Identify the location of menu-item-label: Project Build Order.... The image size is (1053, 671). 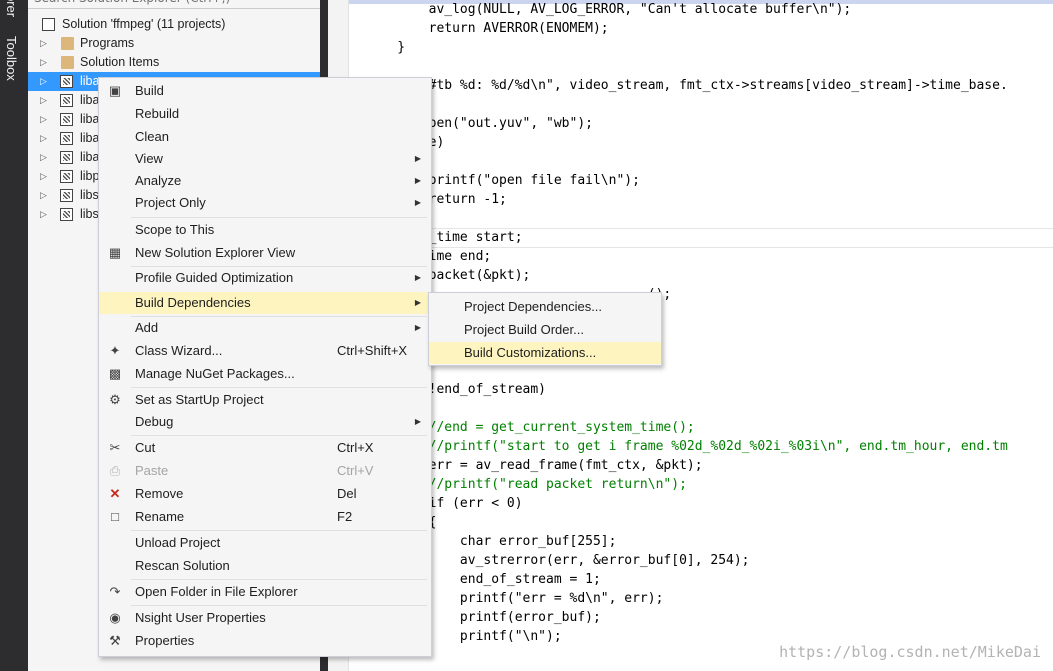
(524, 329).